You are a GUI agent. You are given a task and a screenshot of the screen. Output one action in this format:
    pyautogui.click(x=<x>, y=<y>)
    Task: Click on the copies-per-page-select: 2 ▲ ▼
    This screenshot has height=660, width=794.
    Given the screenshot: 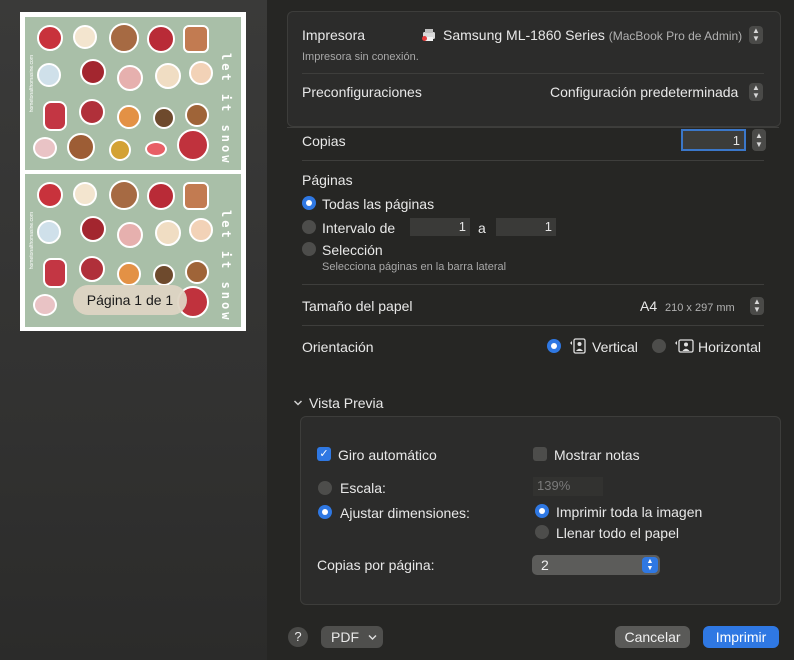 What is the action you would take?
    pyautogui.click(x=596, y=565)
    